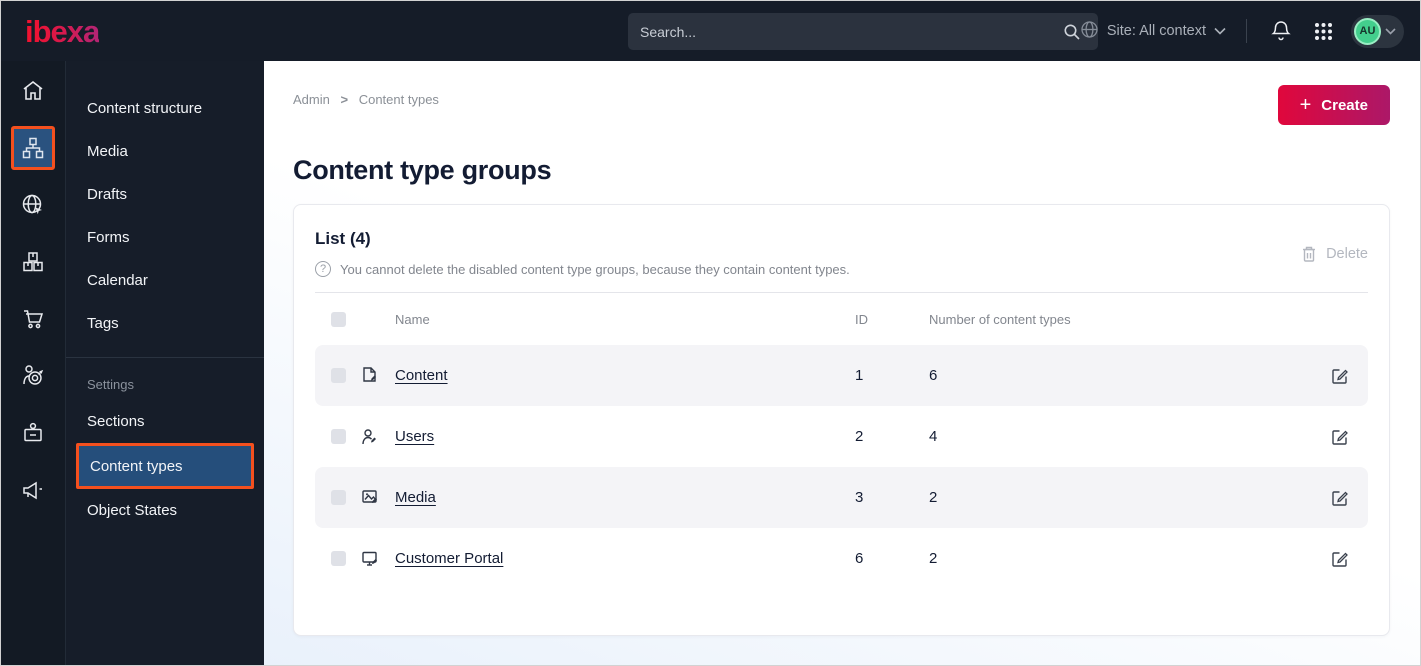  I want to click on sidebar-divider, so click(165, 357).